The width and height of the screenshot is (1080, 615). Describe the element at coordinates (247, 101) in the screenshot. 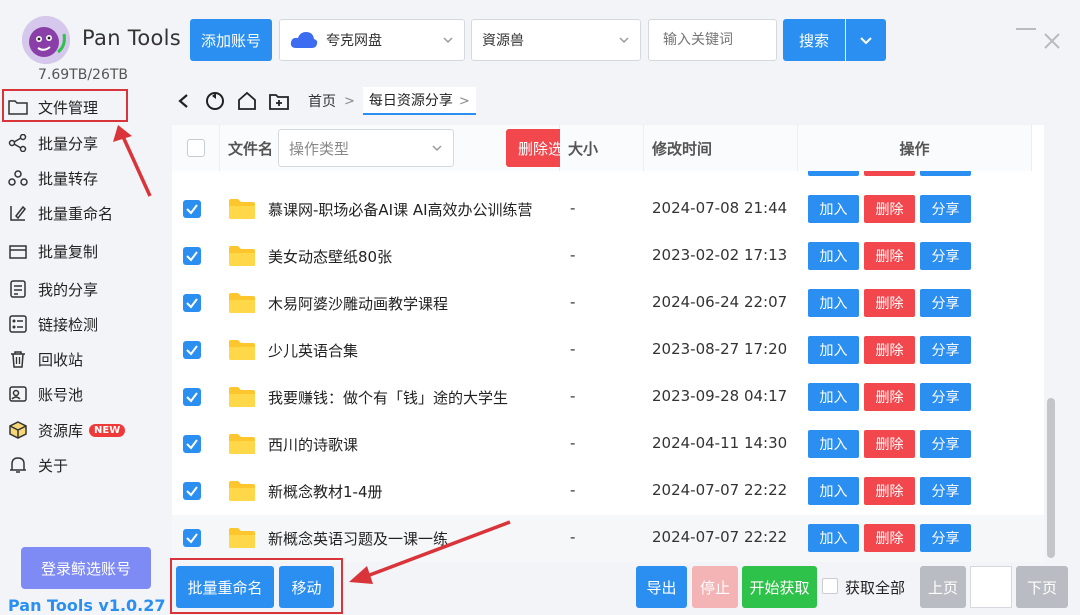

I see `home-icon` at that location.